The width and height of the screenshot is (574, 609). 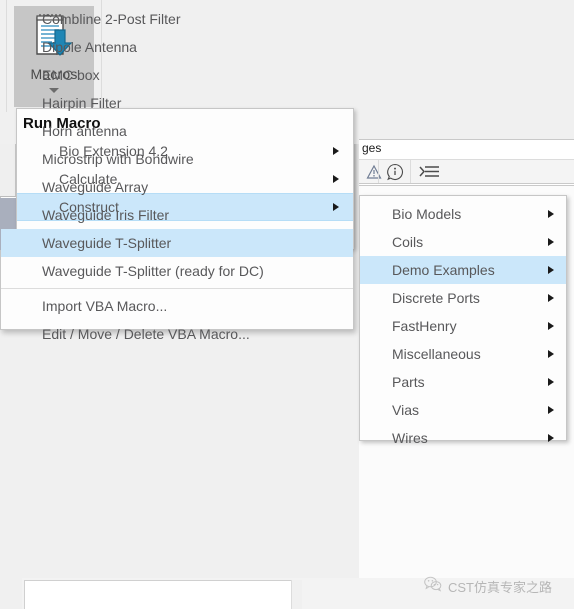 What do you see at coordinates (177, 288) in the screenshot?
I see `menu-separator` at bounding box center [177, 288].